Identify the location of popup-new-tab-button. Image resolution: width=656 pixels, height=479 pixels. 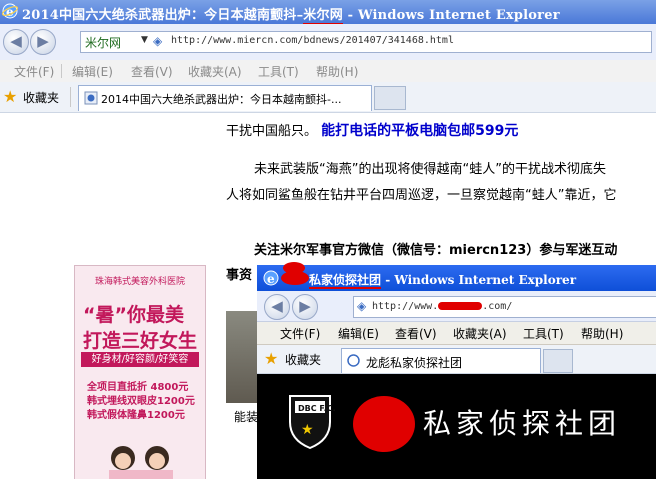
(558, 361).